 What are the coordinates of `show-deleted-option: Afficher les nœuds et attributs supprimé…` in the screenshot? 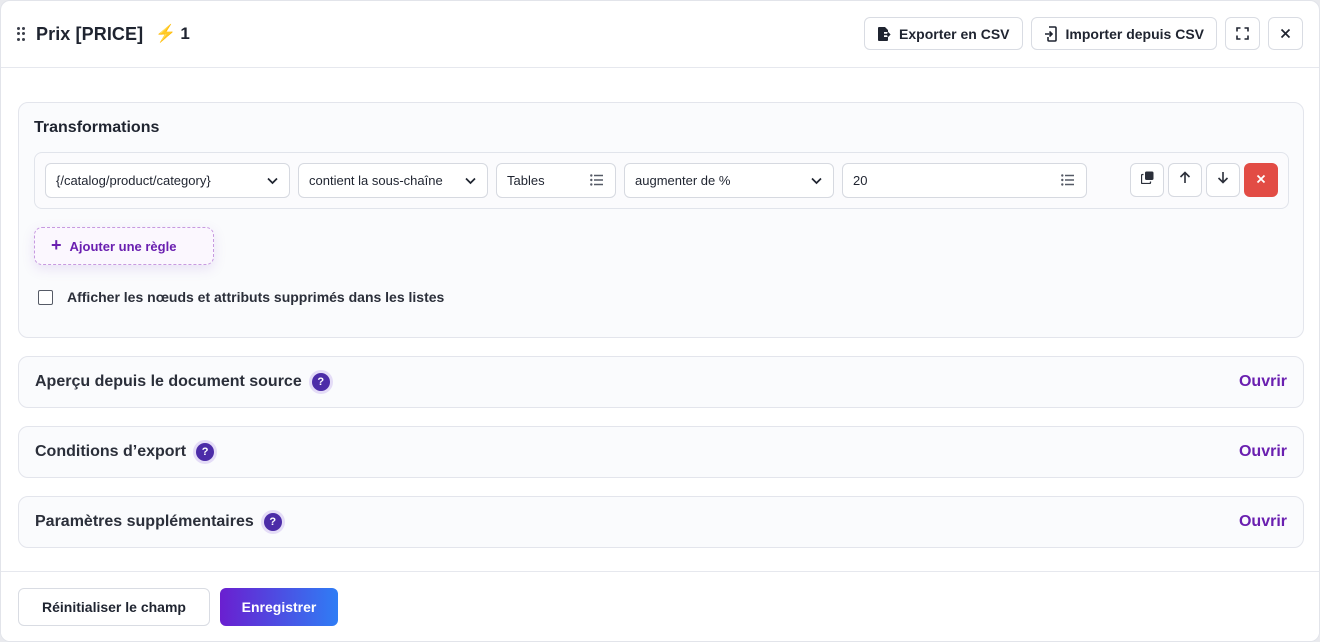 It's located at (241, 297).